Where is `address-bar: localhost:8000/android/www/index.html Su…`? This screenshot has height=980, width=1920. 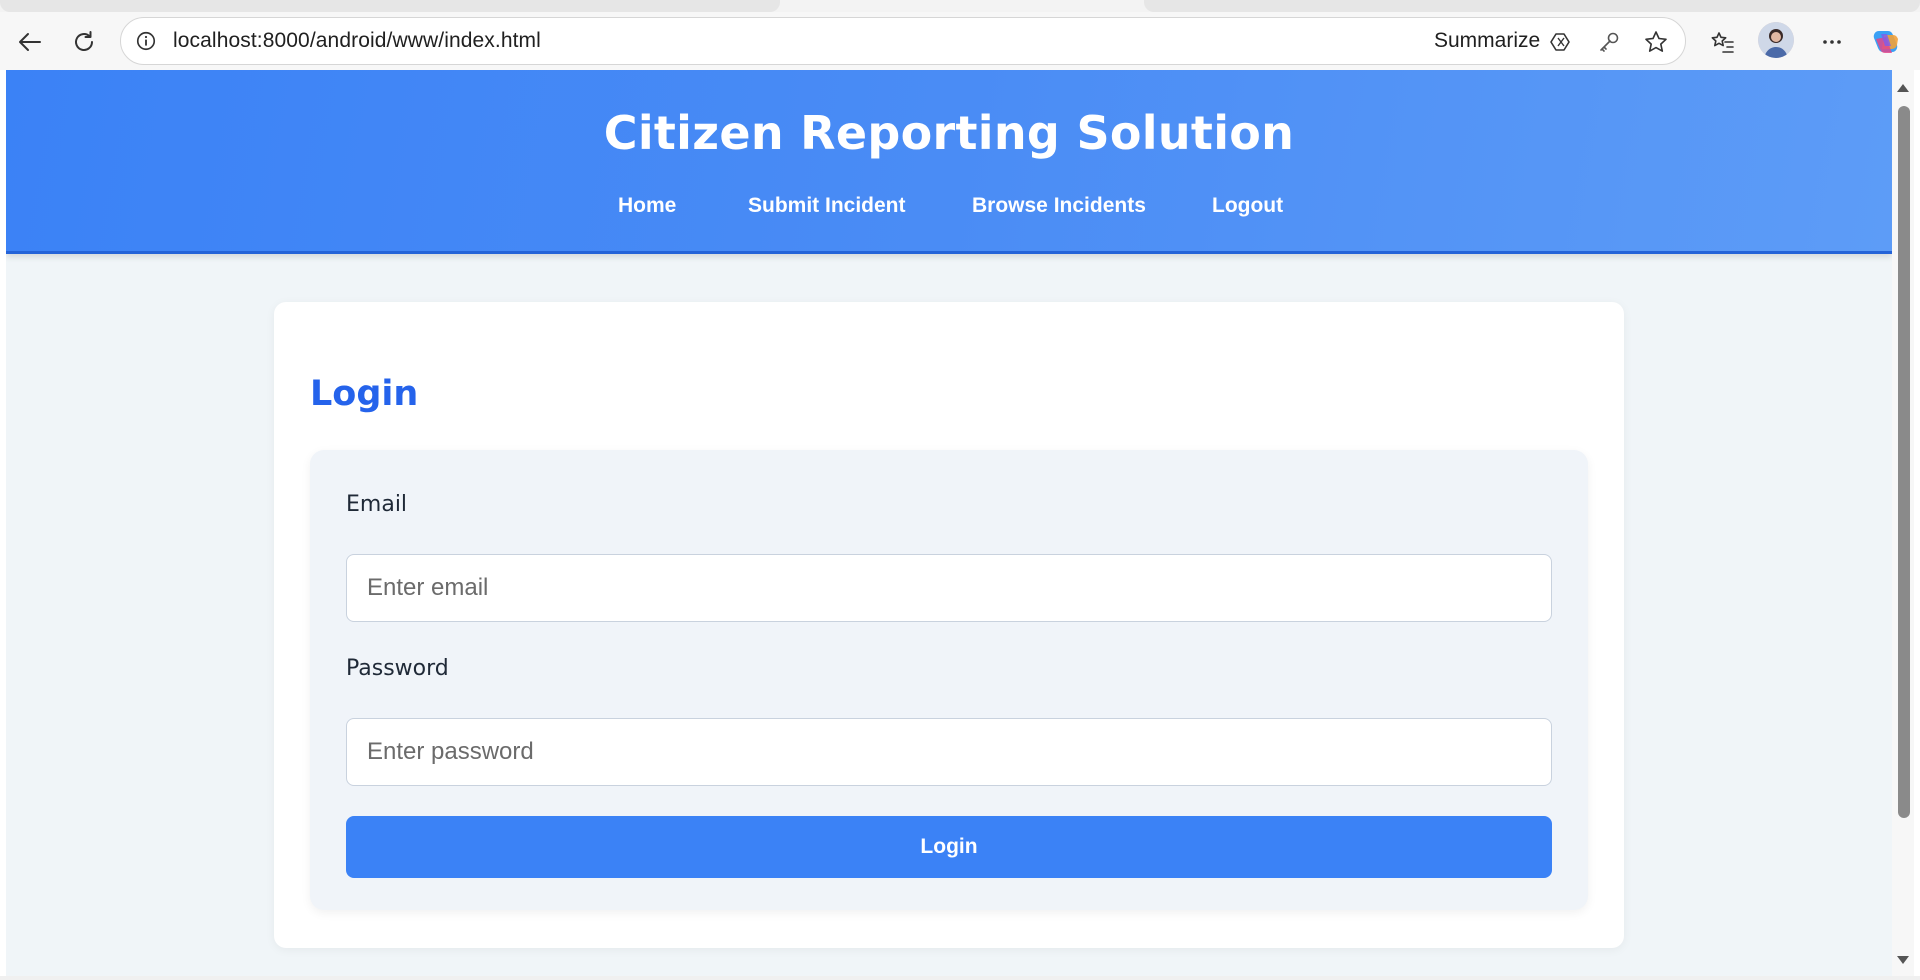
address-bar: localhost:8000/android/www/index.html Su… is located at coordinates (903, 41).